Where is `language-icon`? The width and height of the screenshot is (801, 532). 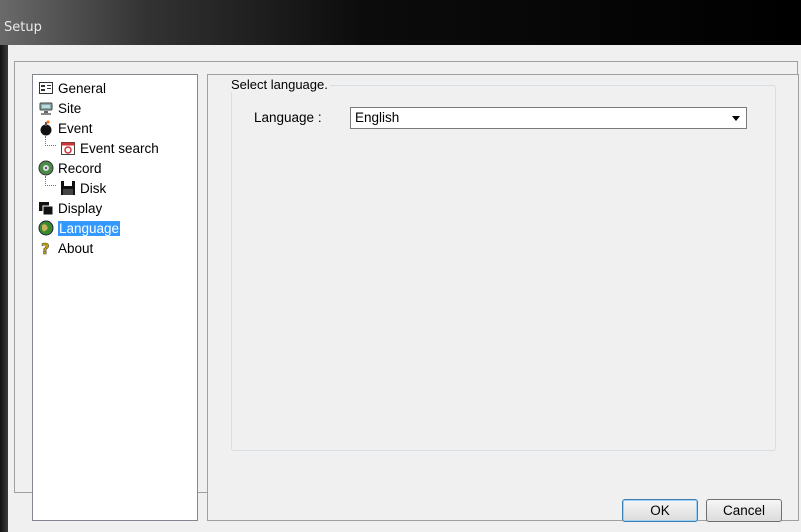
language-icon is located at coordinates (46, 228).